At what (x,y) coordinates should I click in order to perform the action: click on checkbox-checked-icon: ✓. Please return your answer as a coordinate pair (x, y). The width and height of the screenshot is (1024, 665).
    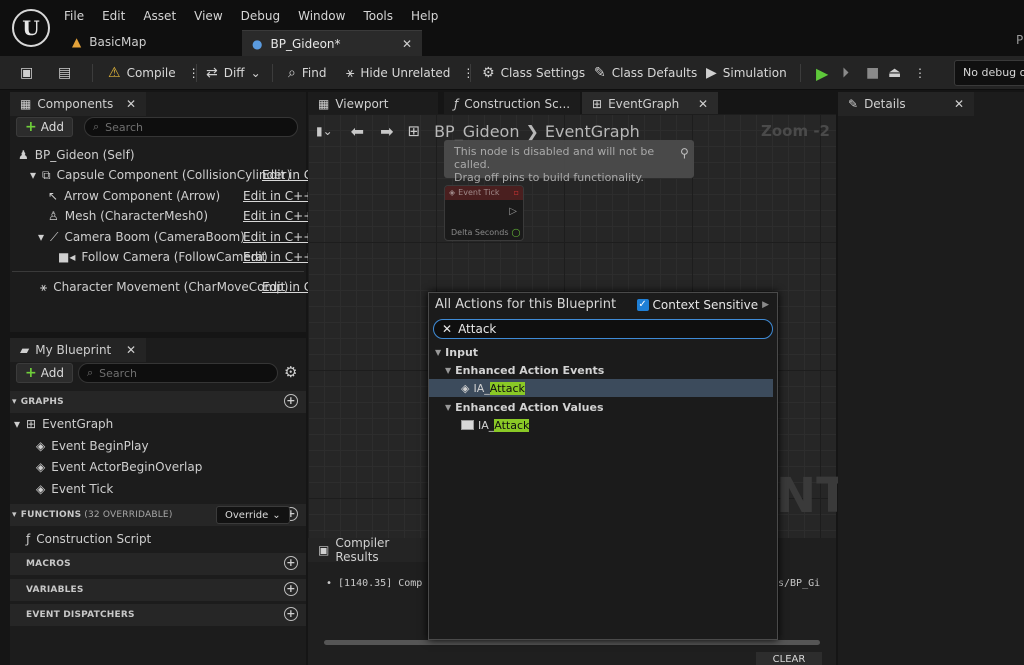
    Looking at the image, I should click on (642, 305).